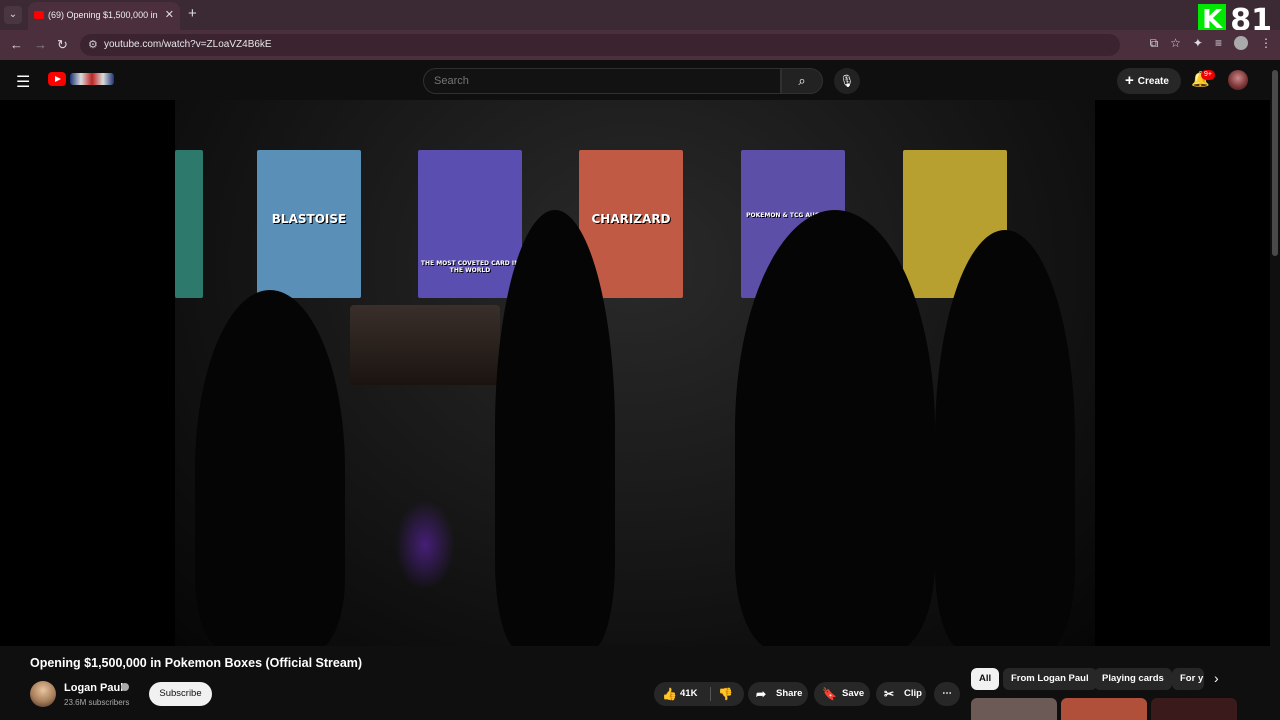 Image resolution: width=1280 pixels, height=720 pixels. I want to click on mic-icon: 🎙, so click(847, 81).